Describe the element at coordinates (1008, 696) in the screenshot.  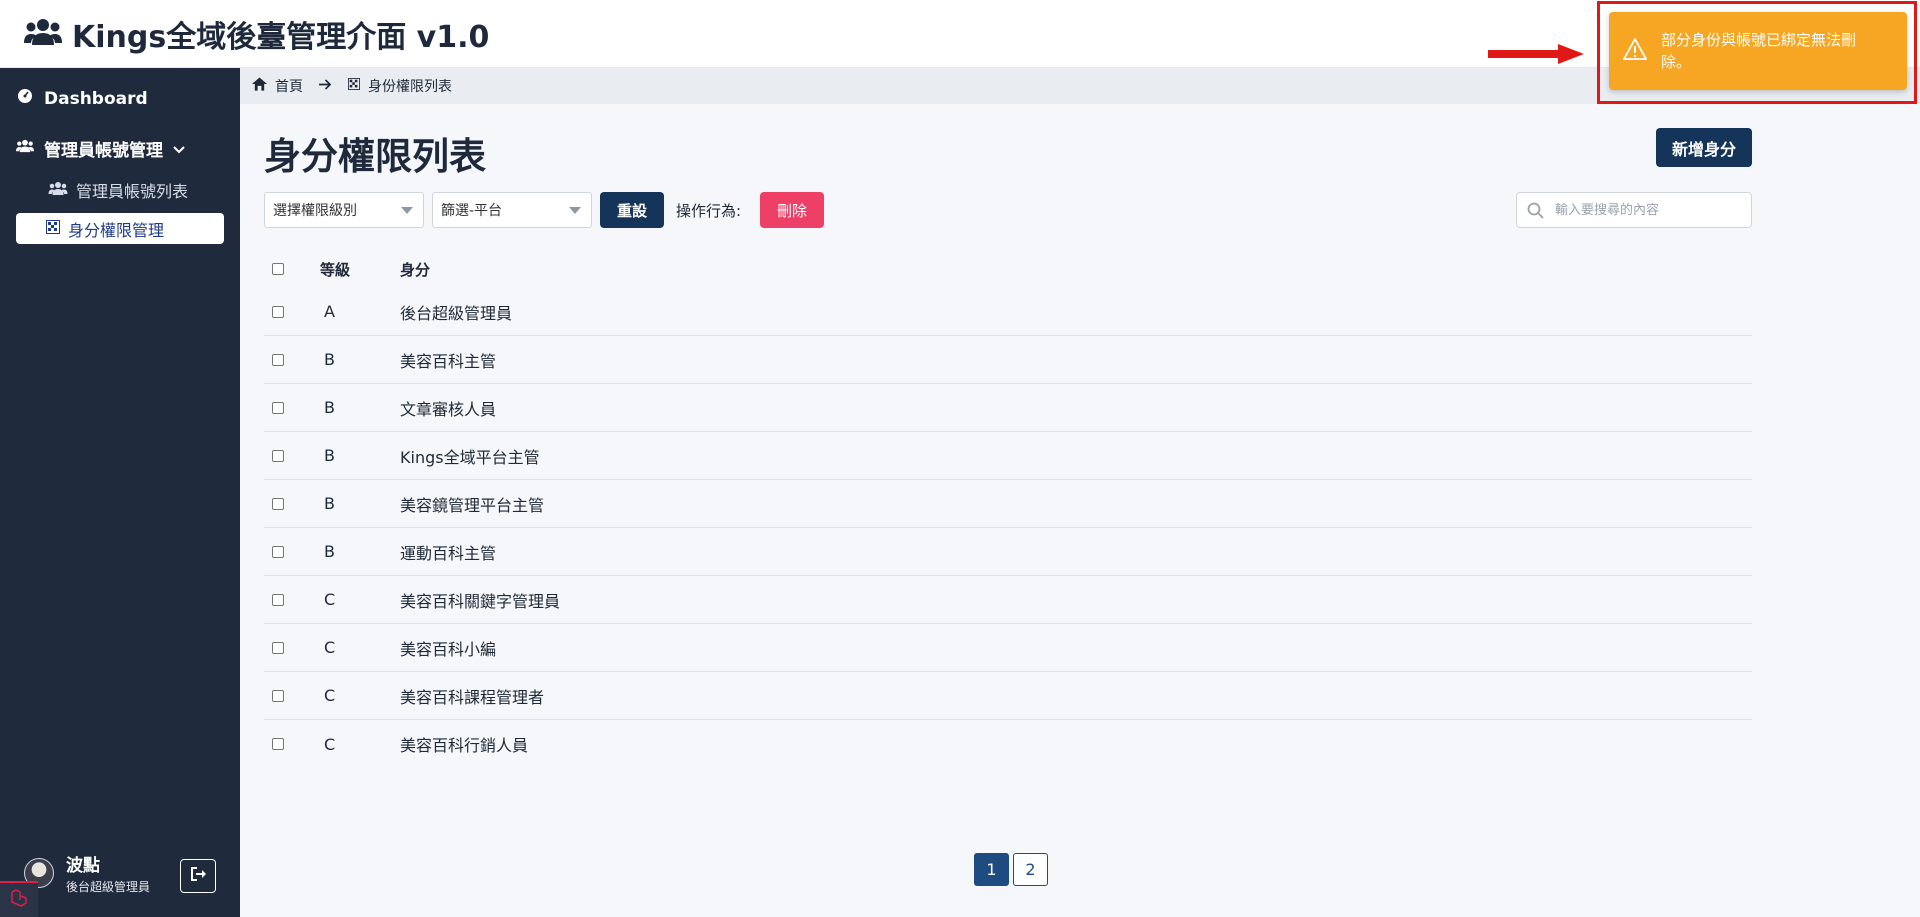
I see `table-row: C 美容百科課程管理者` at that location.